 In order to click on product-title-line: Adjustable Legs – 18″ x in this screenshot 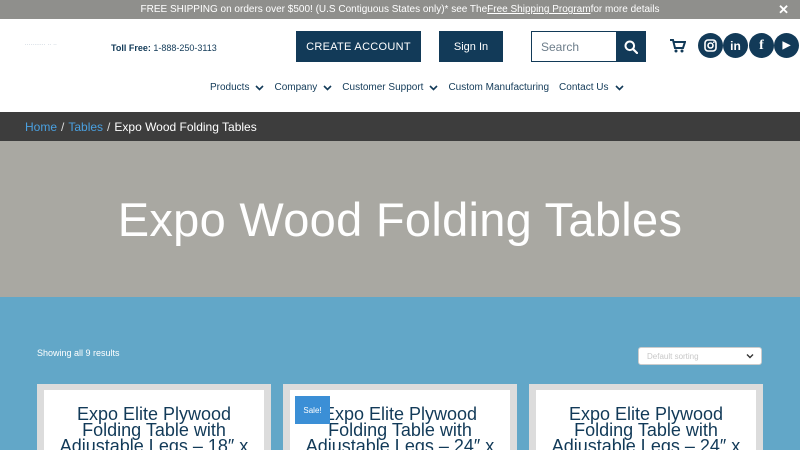, I will do `click(154, 443)`.